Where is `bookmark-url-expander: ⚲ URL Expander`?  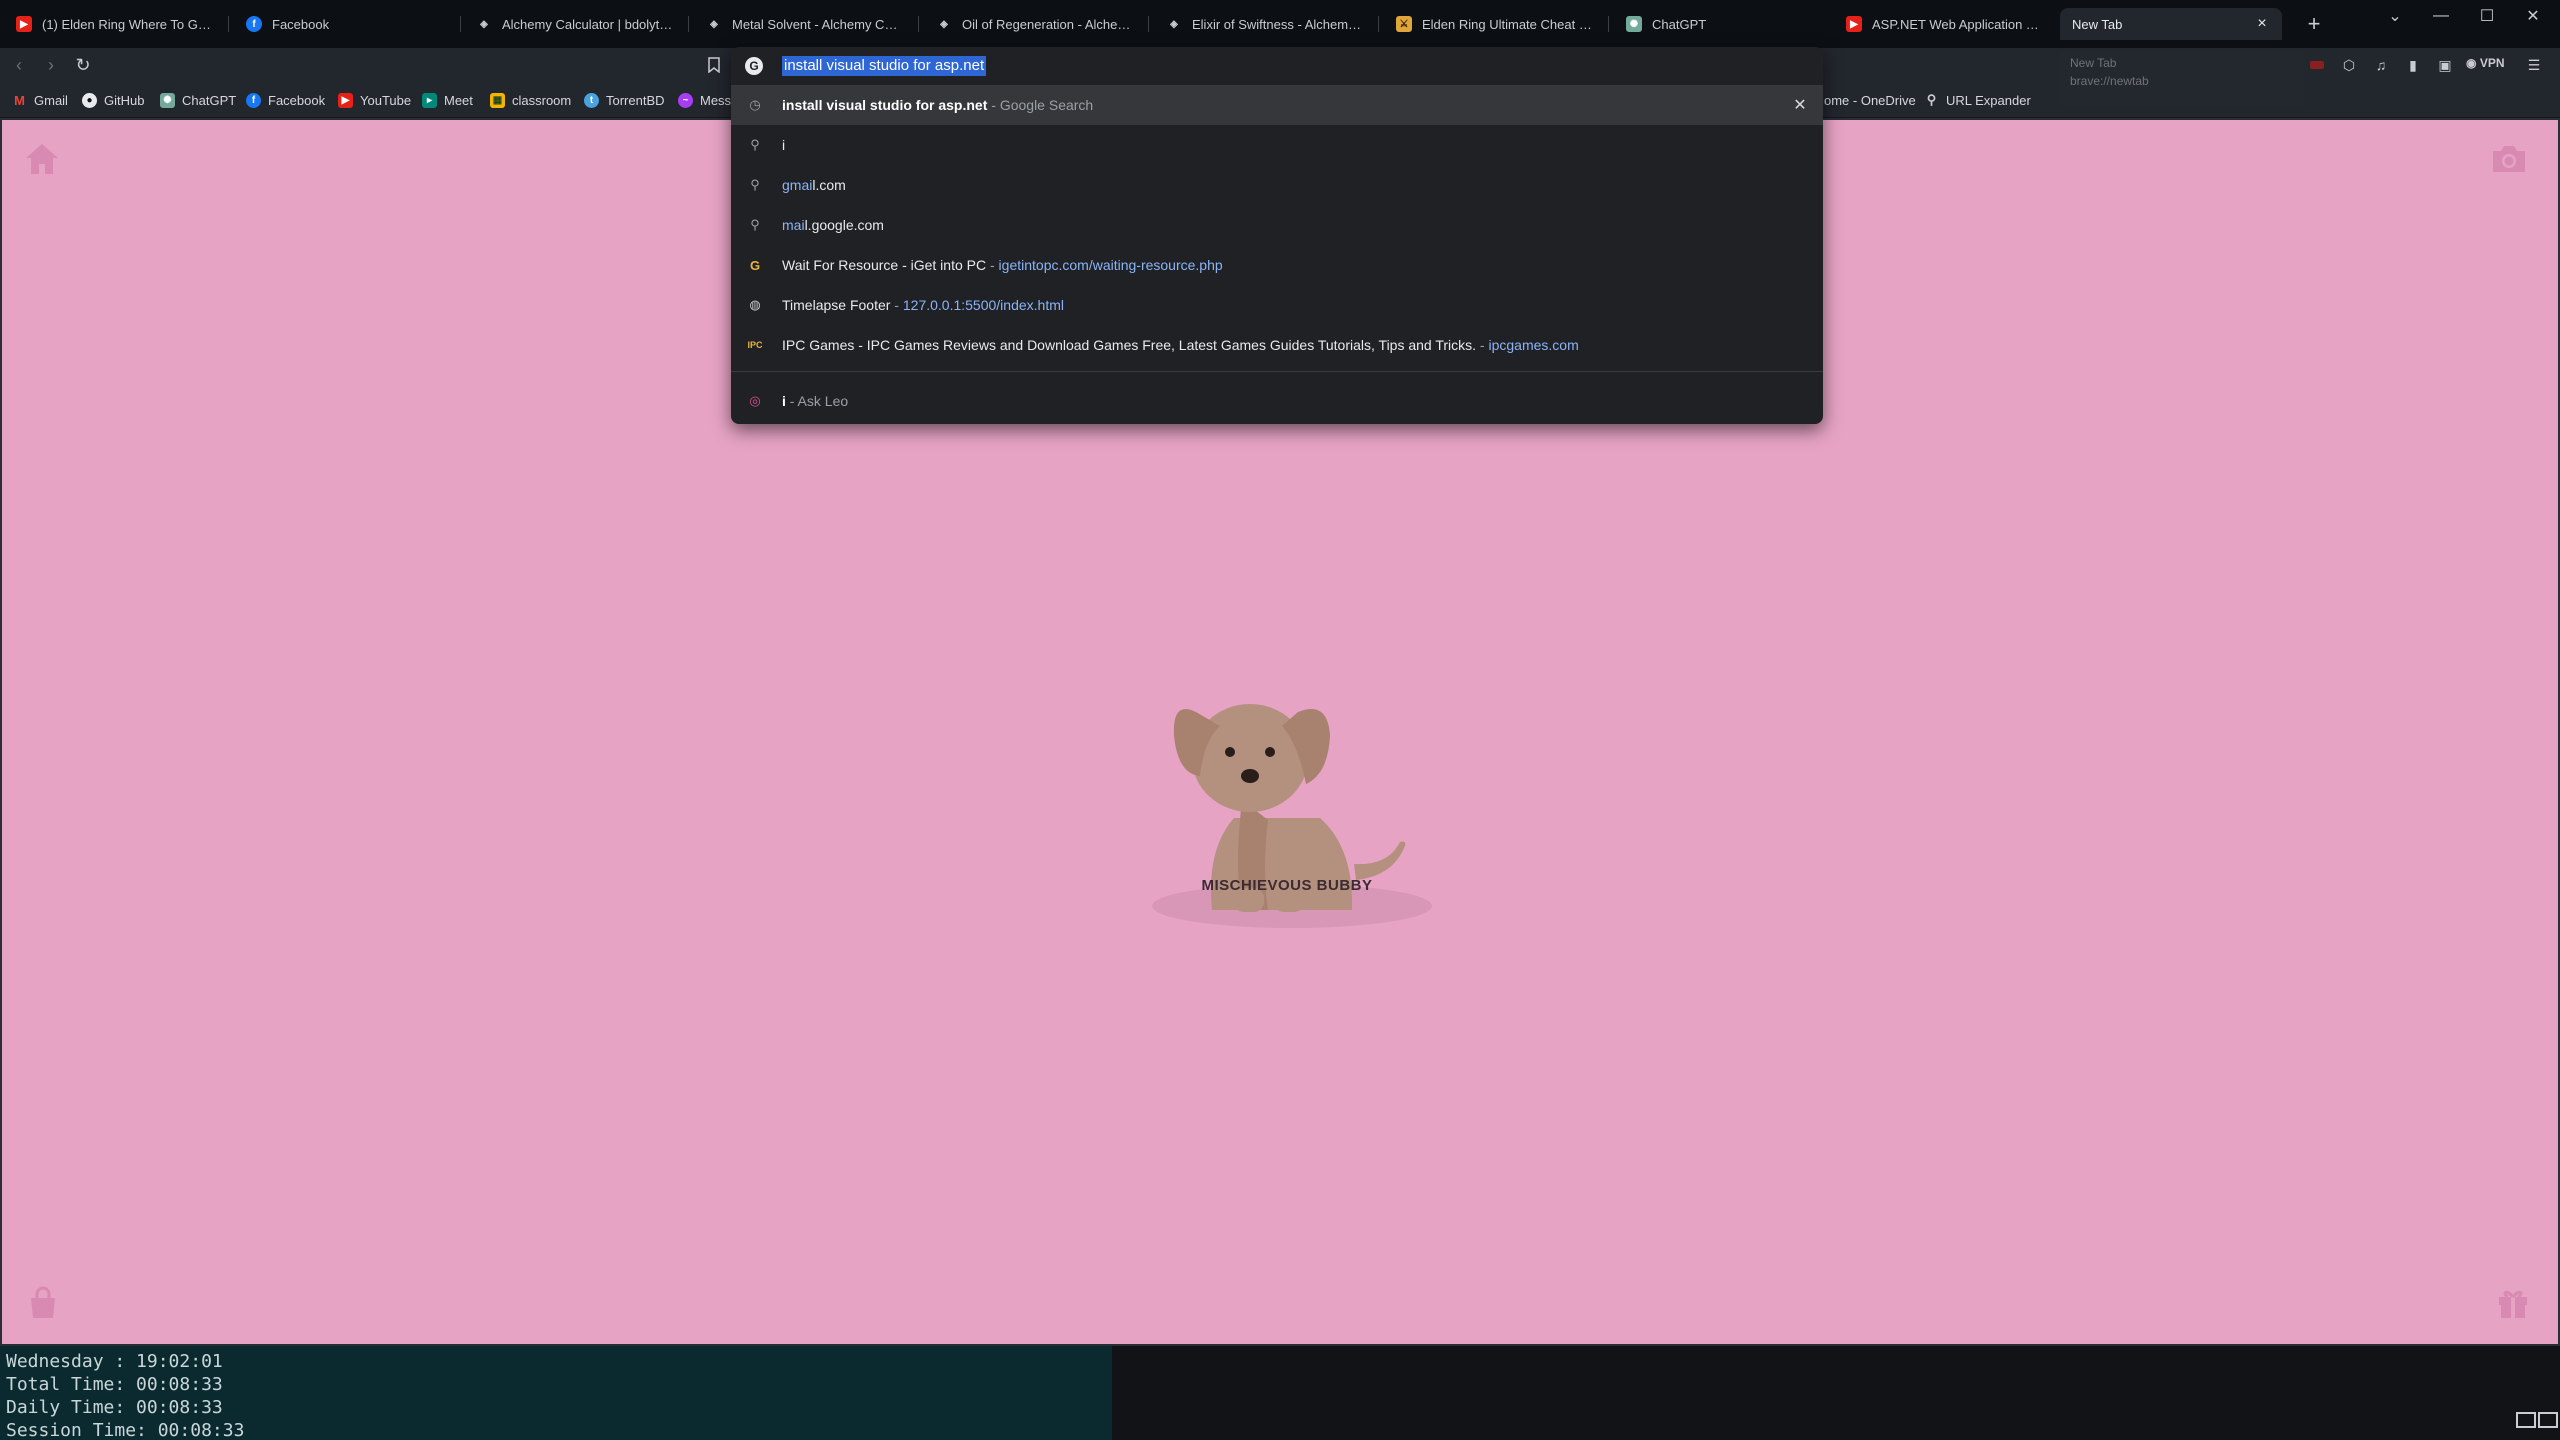
bookmark-url-expander: ⚲ URL Expander is located at coordinates (1977, 100).